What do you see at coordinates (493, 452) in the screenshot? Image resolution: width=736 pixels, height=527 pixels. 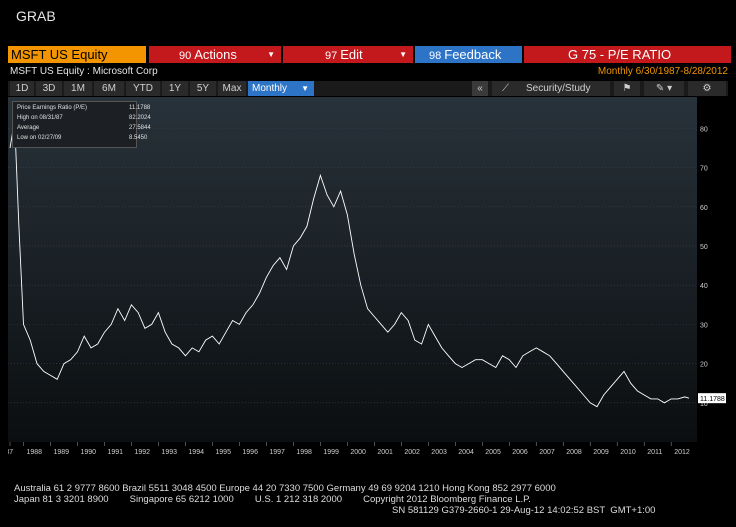 I see `x-tick-label: 2005` at bounding box center [493, 452].